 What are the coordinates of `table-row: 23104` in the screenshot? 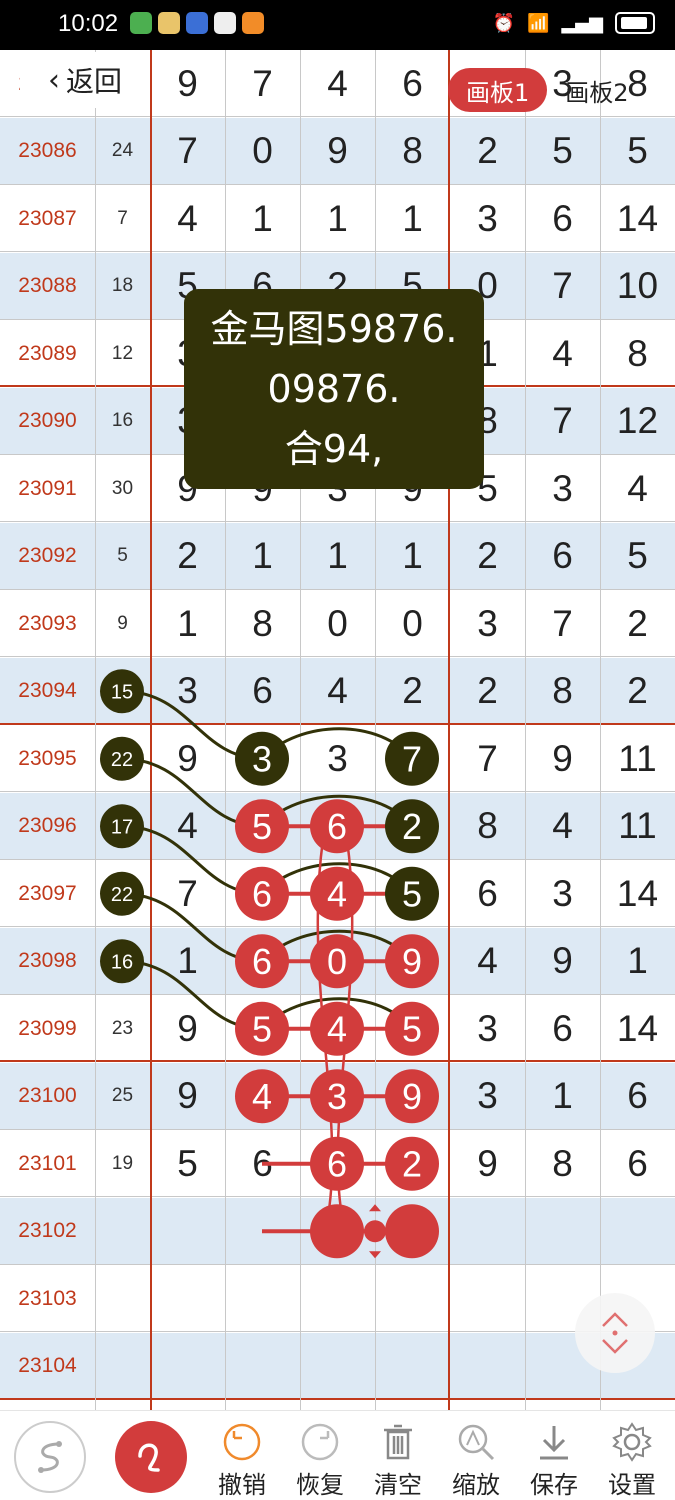 It's located at (337, 1366).